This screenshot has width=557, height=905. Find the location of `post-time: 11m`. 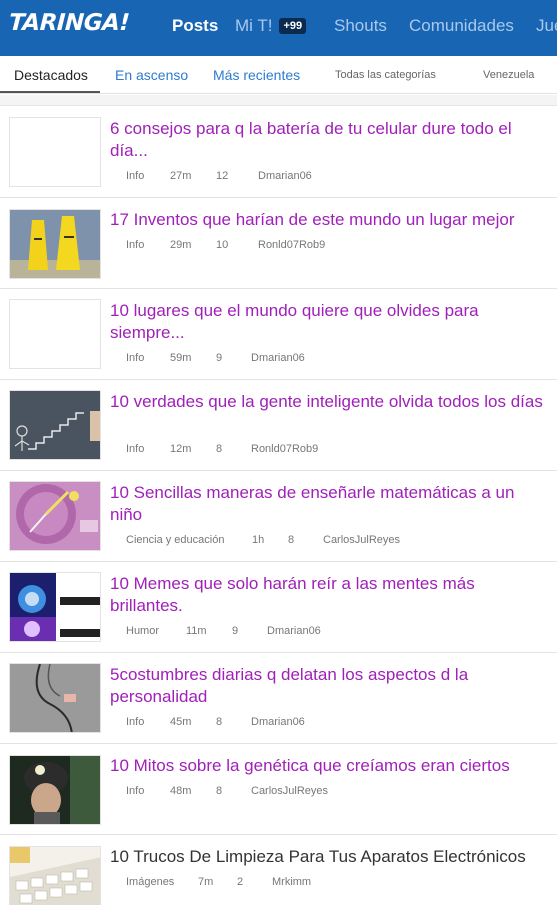

post-time: 11m is located at coordinates (196, 631).